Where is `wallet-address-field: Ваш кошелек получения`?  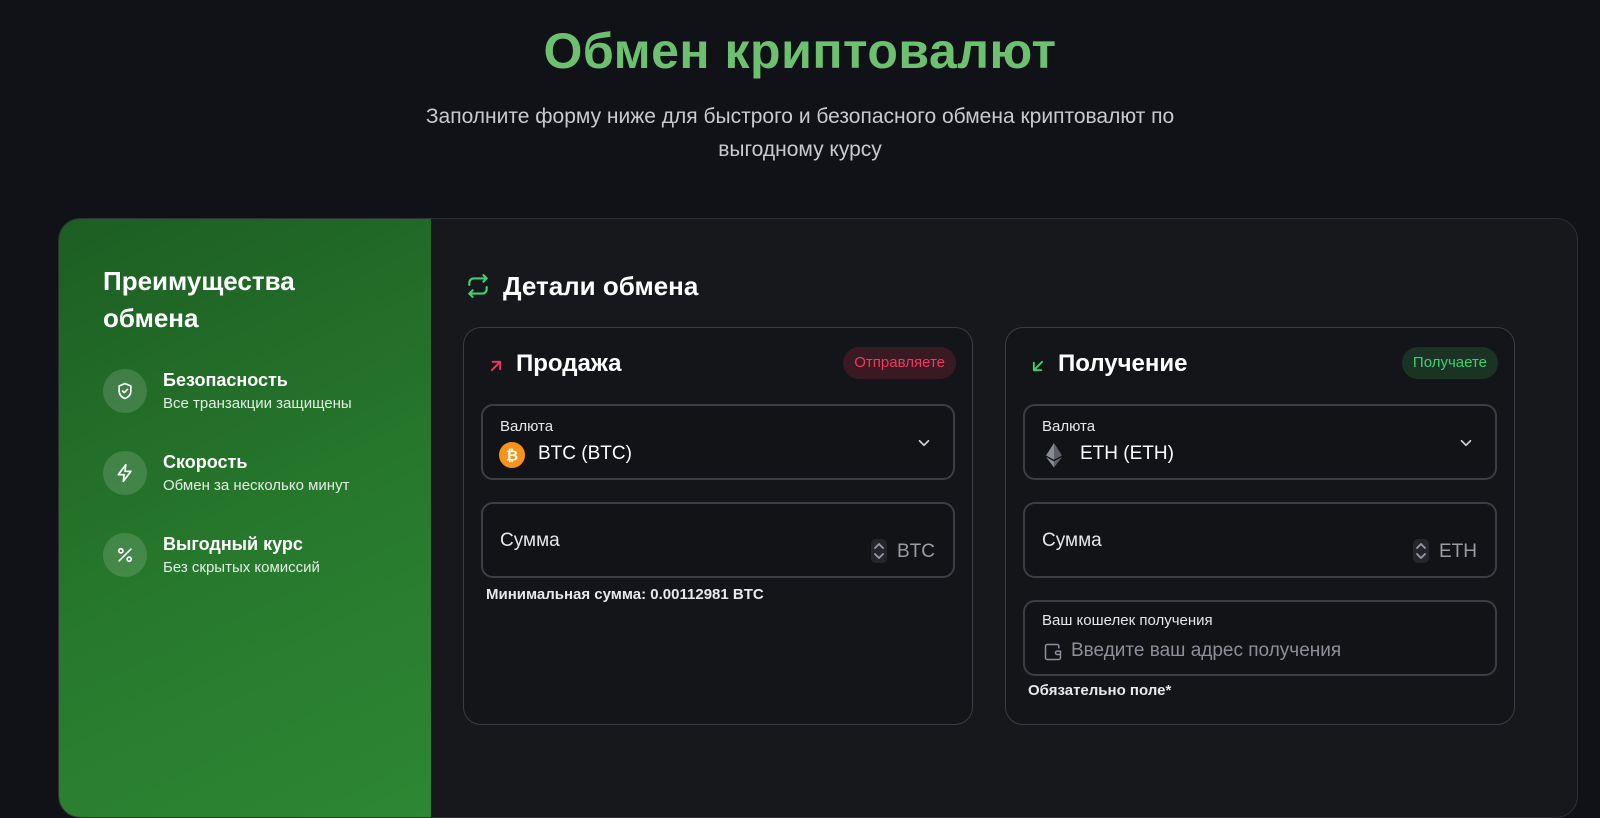
wallet-address-field: Ваш кошелек получения is located at coordinates (1260, 638).